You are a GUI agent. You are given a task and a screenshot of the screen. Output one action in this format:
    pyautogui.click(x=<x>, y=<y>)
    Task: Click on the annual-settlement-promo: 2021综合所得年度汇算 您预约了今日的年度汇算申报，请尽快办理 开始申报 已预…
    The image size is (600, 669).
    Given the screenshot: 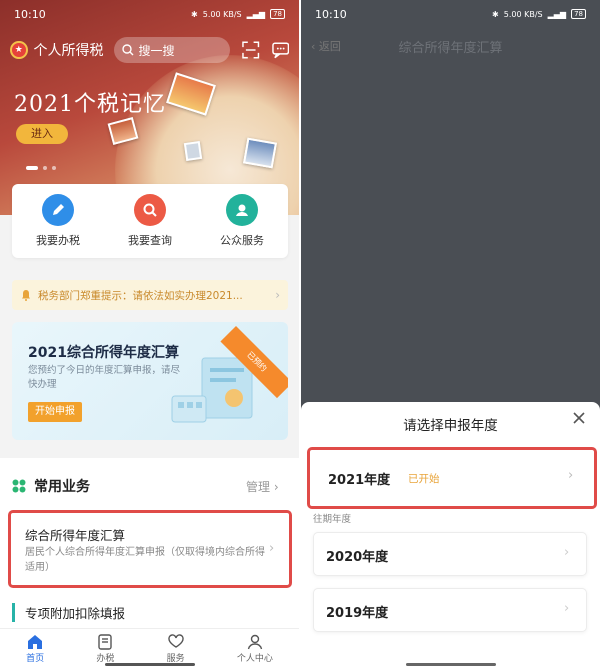 What is the action you would take?
    pyautogui.click(x=150, y=381)
    